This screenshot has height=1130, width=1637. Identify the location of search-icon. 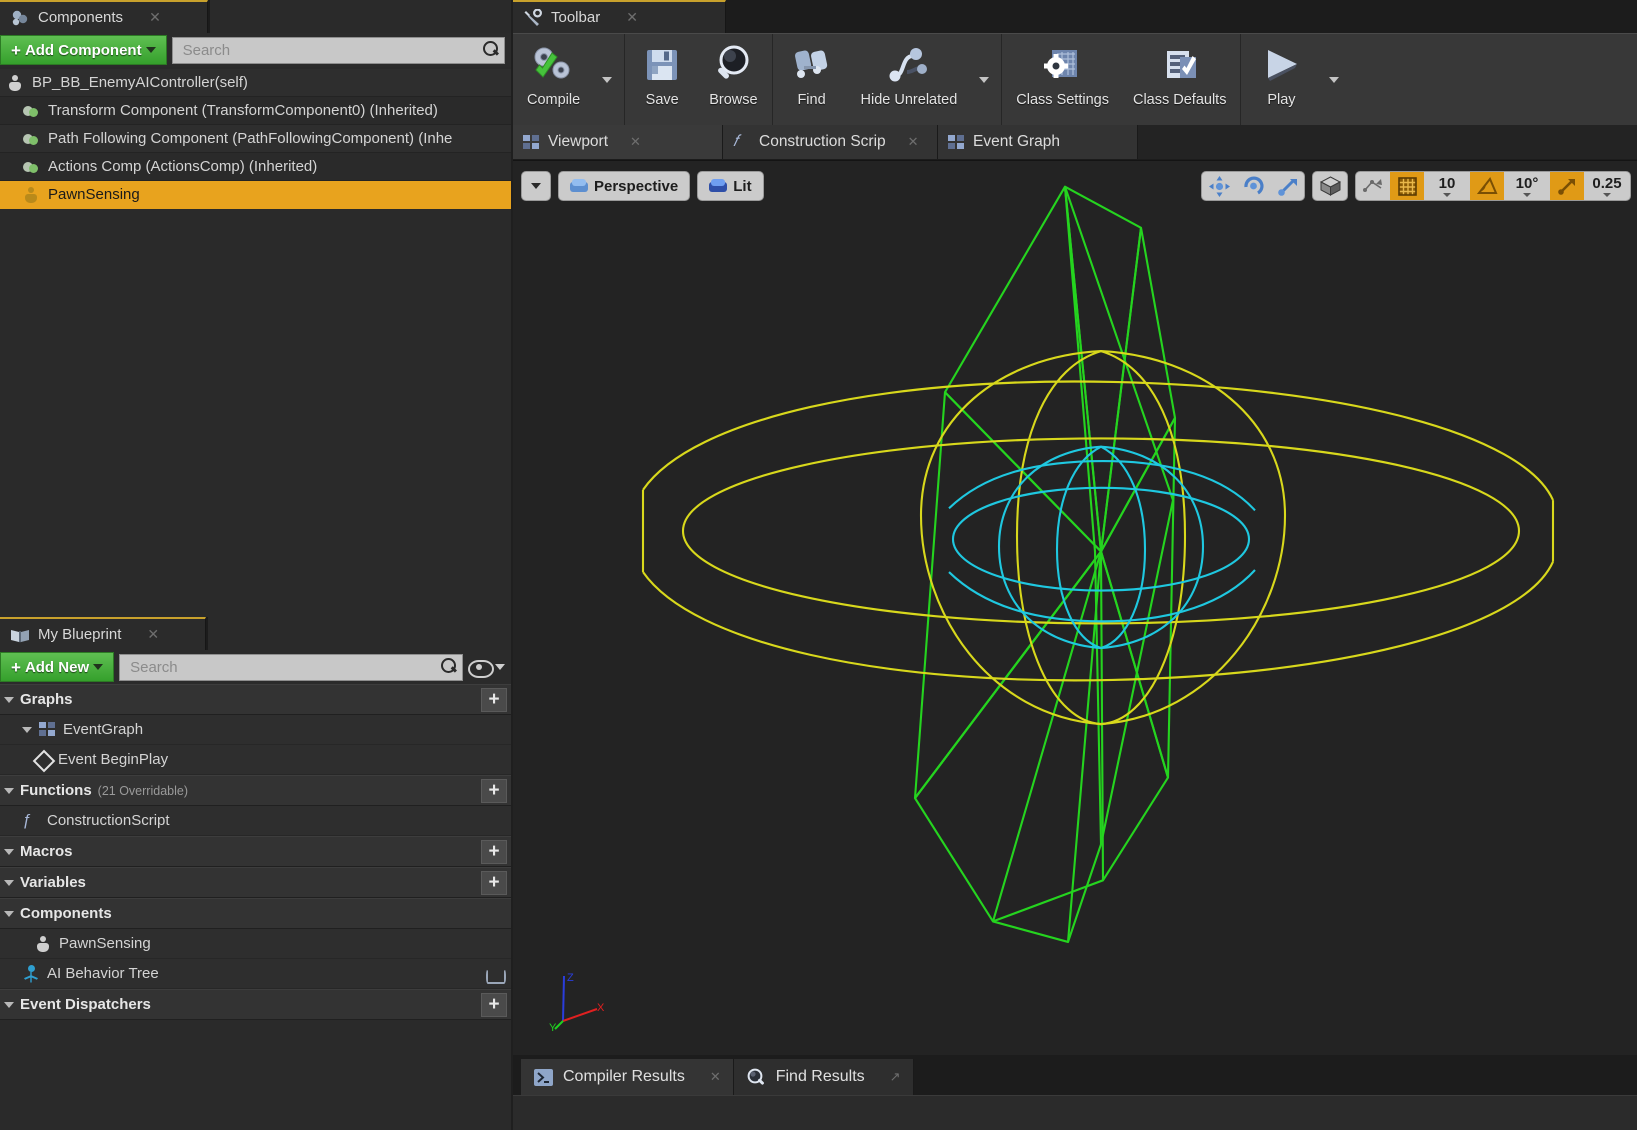
(490, 50).